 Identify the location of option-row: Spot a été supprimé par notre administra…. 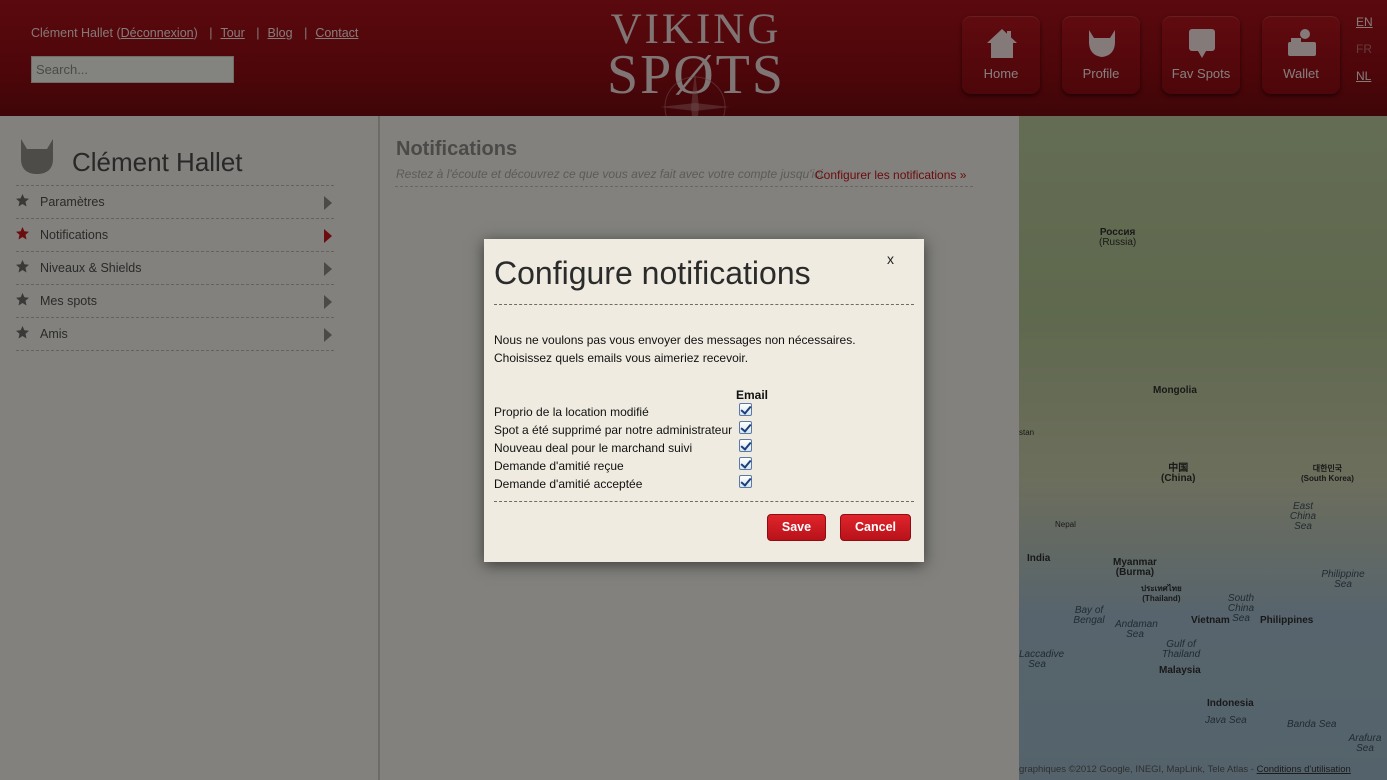
(634, 430).